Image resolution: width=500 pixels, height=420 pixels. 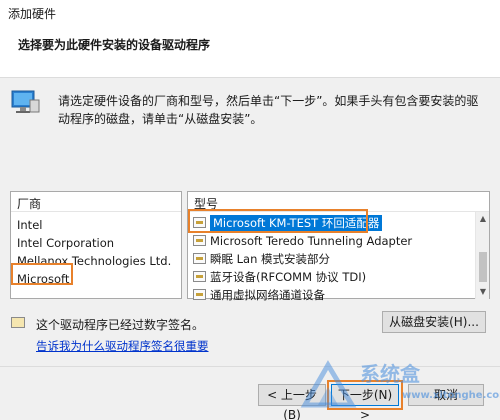 I want to click on manufacturer-selection-highlight, so click(x=42, y=274).